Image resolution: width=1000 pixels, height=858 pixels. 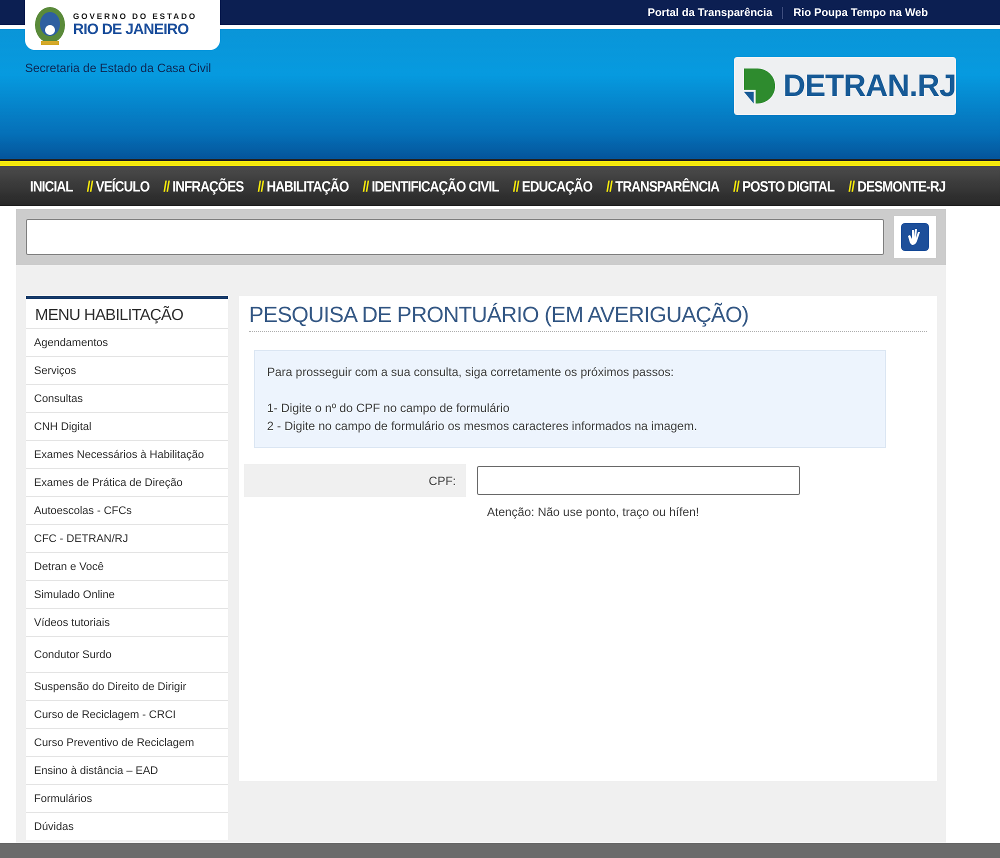 I want to click on info-text: 1- Digite o nº do CPF no campo de formulário, so click(x=388, y=408).